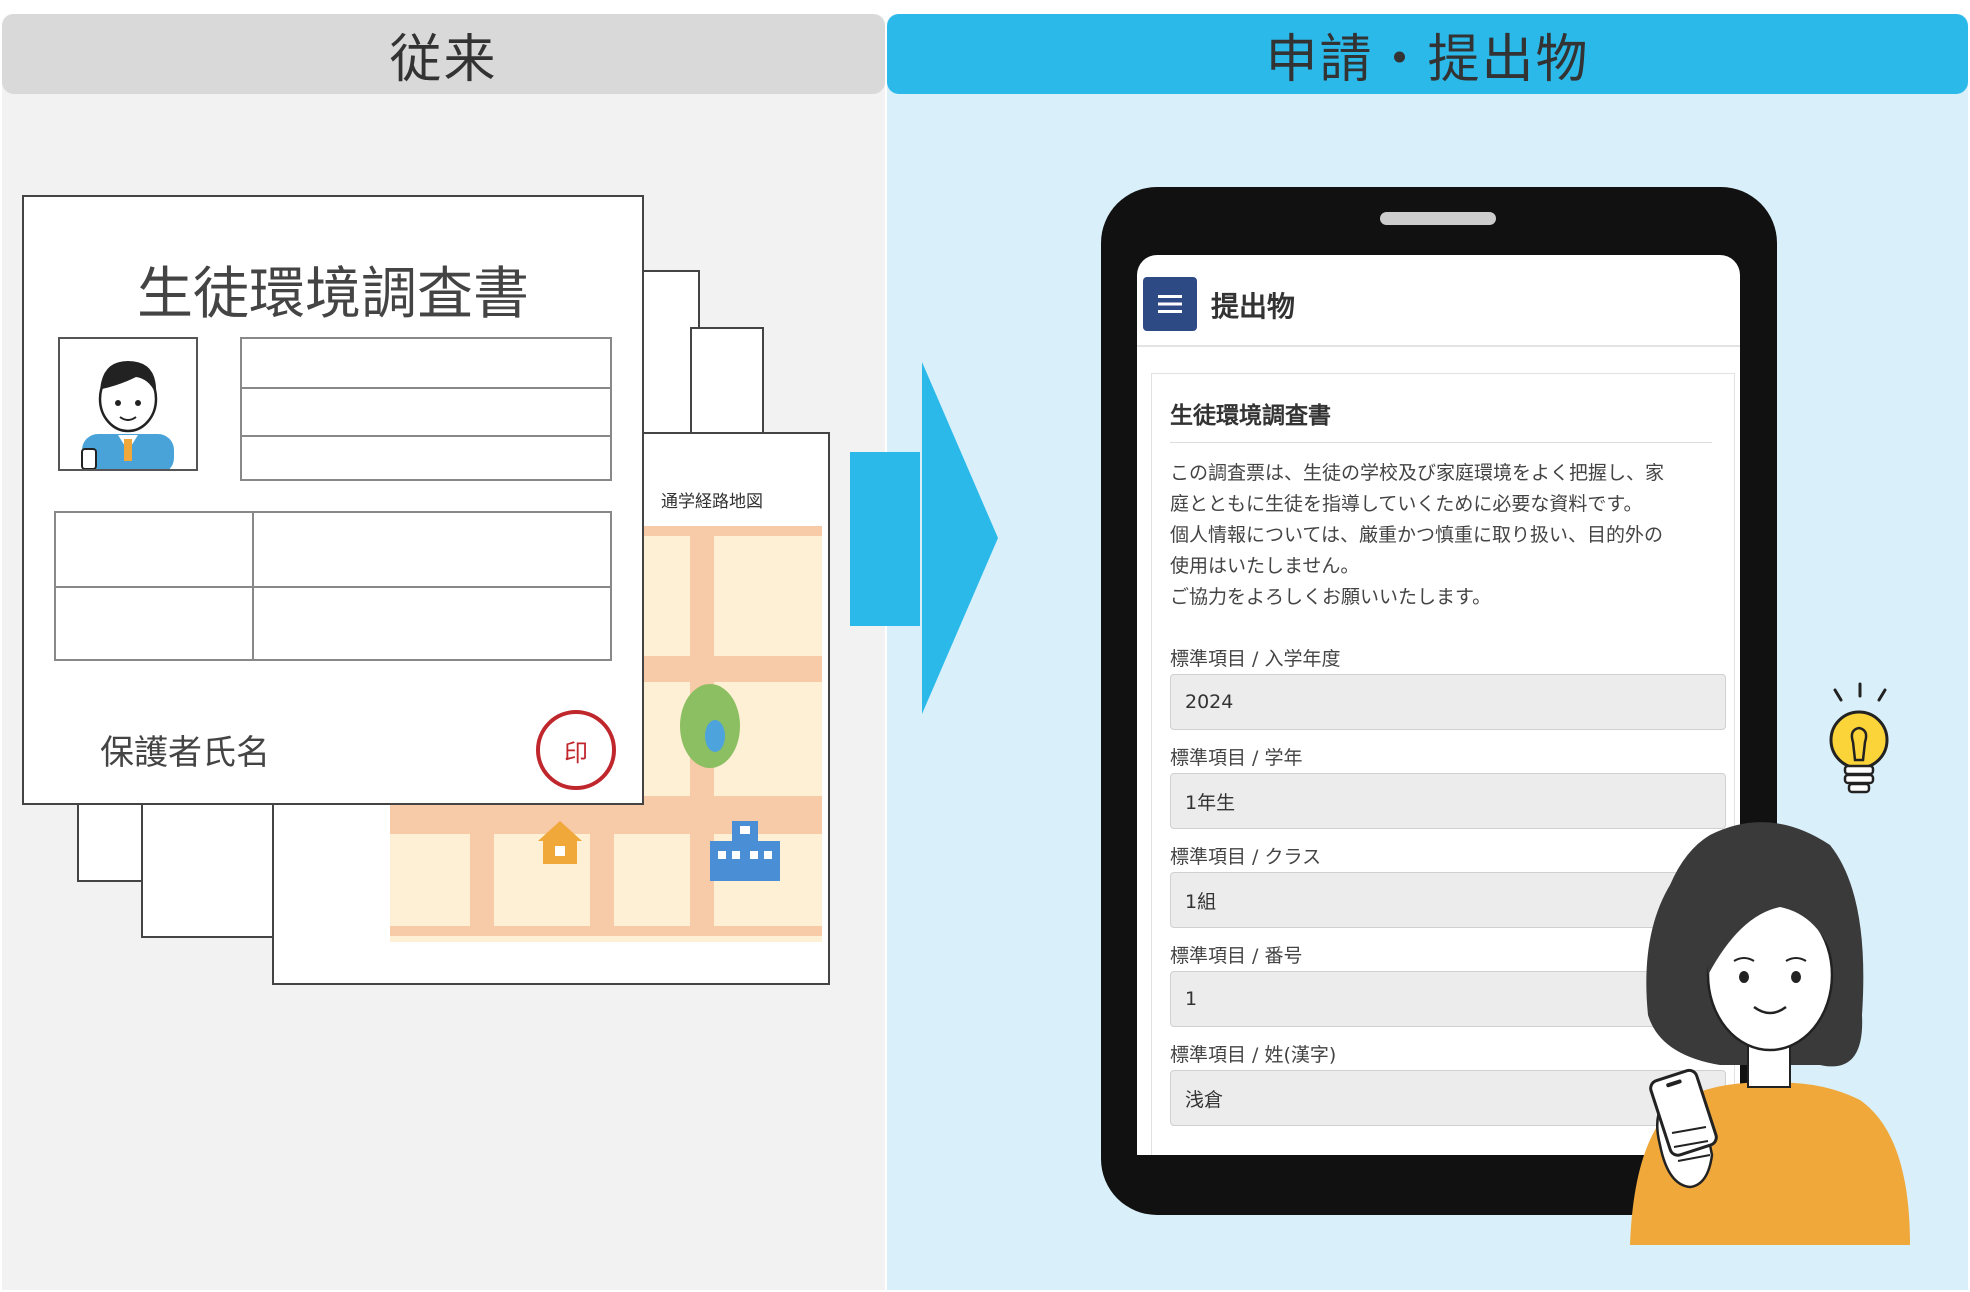  Describe the element at coordinates (1265, 566) in the screenshot. I see `description-line: 使用はいたしません。` at that location.